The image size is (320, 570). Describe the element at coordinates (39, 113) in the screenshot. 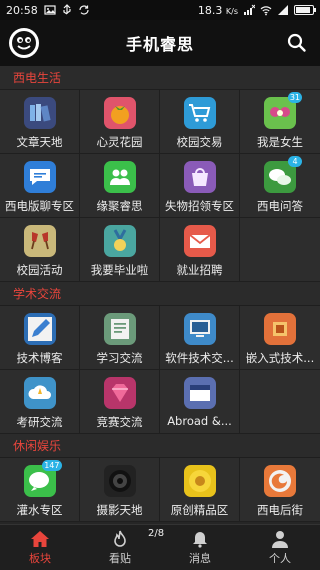

I see `books-icon` at that location.